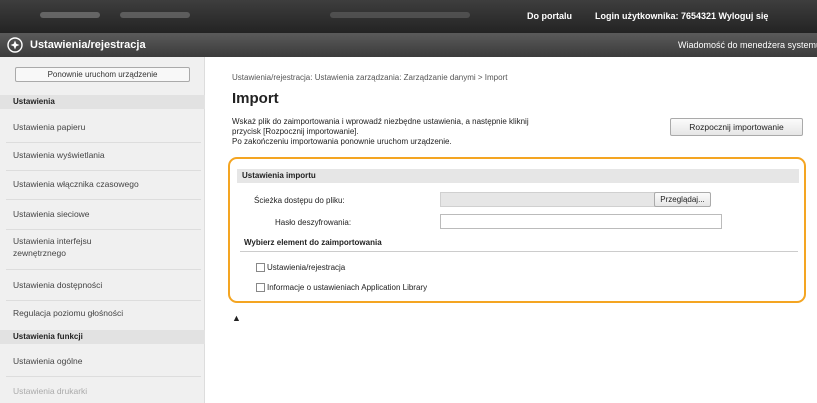 The width and height of the screenshot is (817, 403). Describe the element at coordinates (260, 267) in the screenshot. I see `settings-registration-checkbox` at that location.